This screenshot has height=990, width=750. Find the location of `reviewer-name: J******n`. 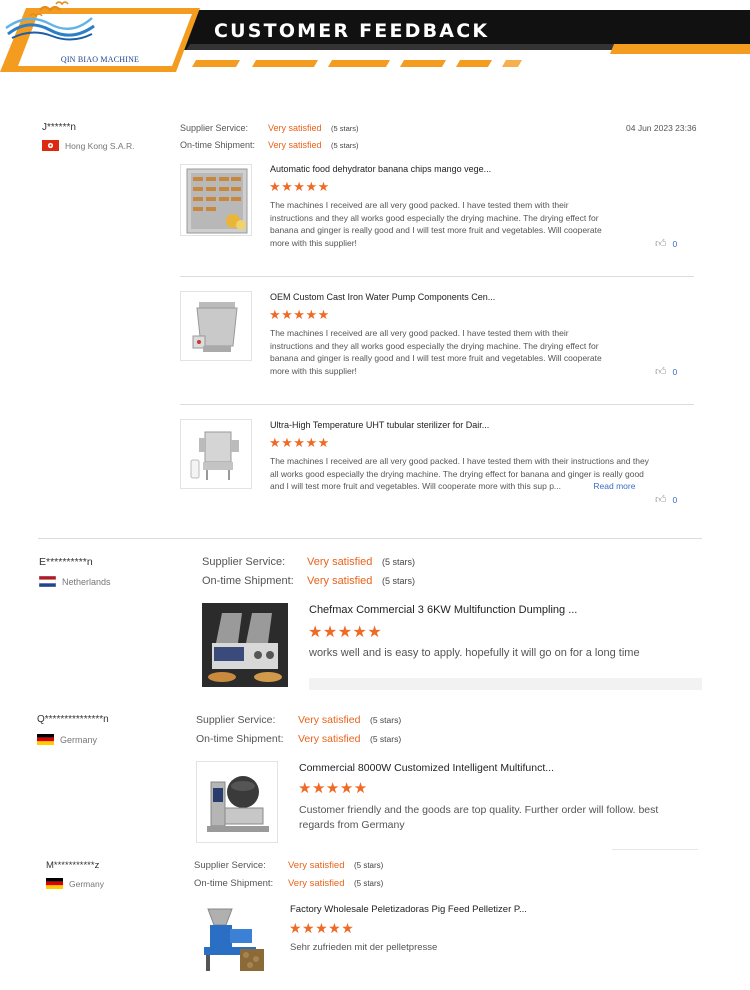

reviewer-name: J******n is located at coordinates (59, 127).